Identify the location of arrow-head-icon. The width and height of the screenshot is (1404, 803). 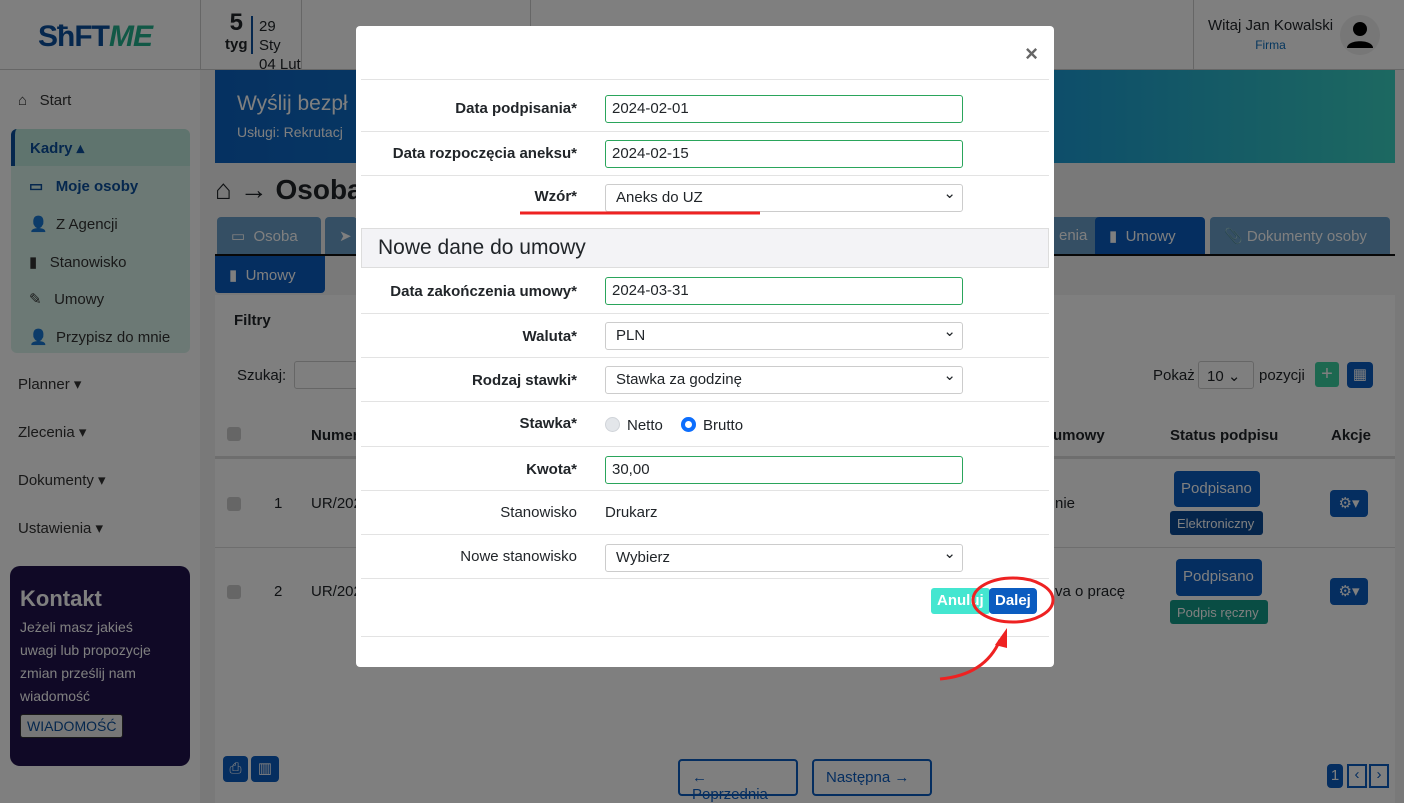
(1001, 638).